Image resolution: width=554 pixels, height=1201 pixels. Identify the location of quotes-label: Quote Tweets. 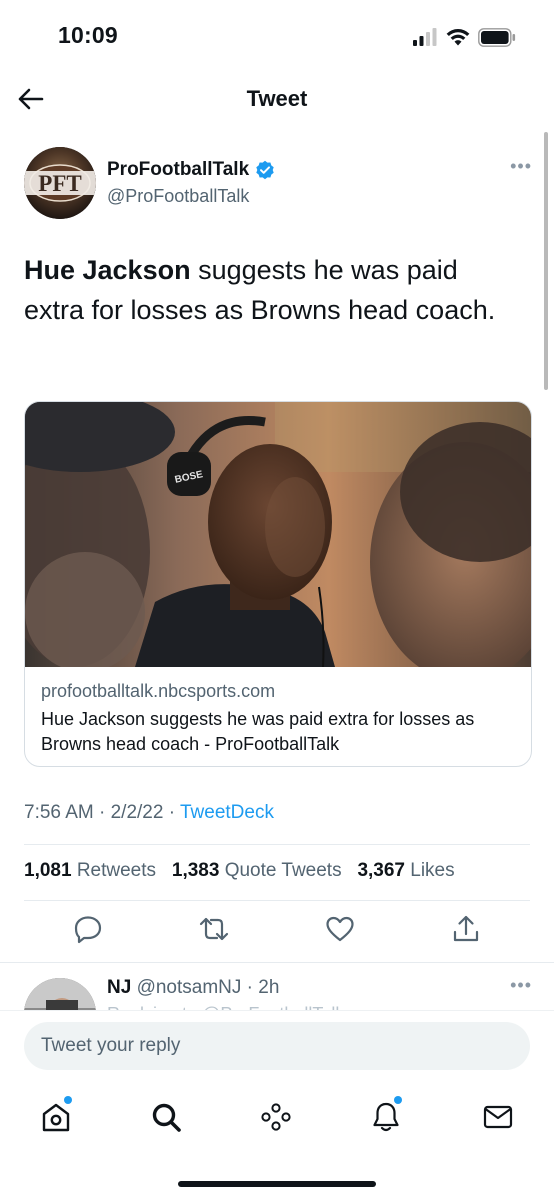
(283, 870).